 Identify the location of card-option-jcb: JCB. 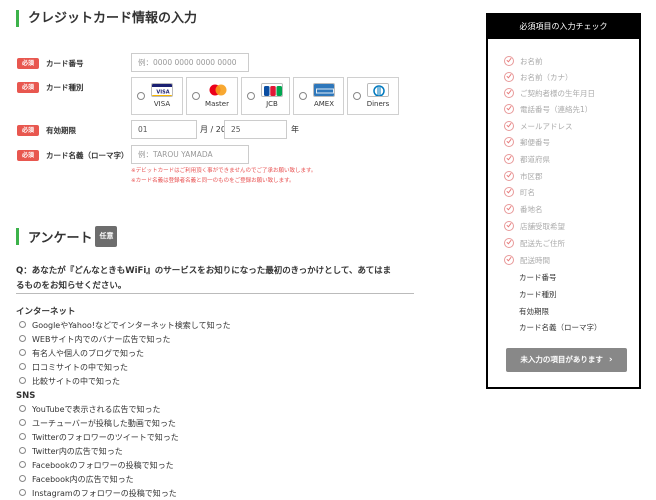
(265, 96).